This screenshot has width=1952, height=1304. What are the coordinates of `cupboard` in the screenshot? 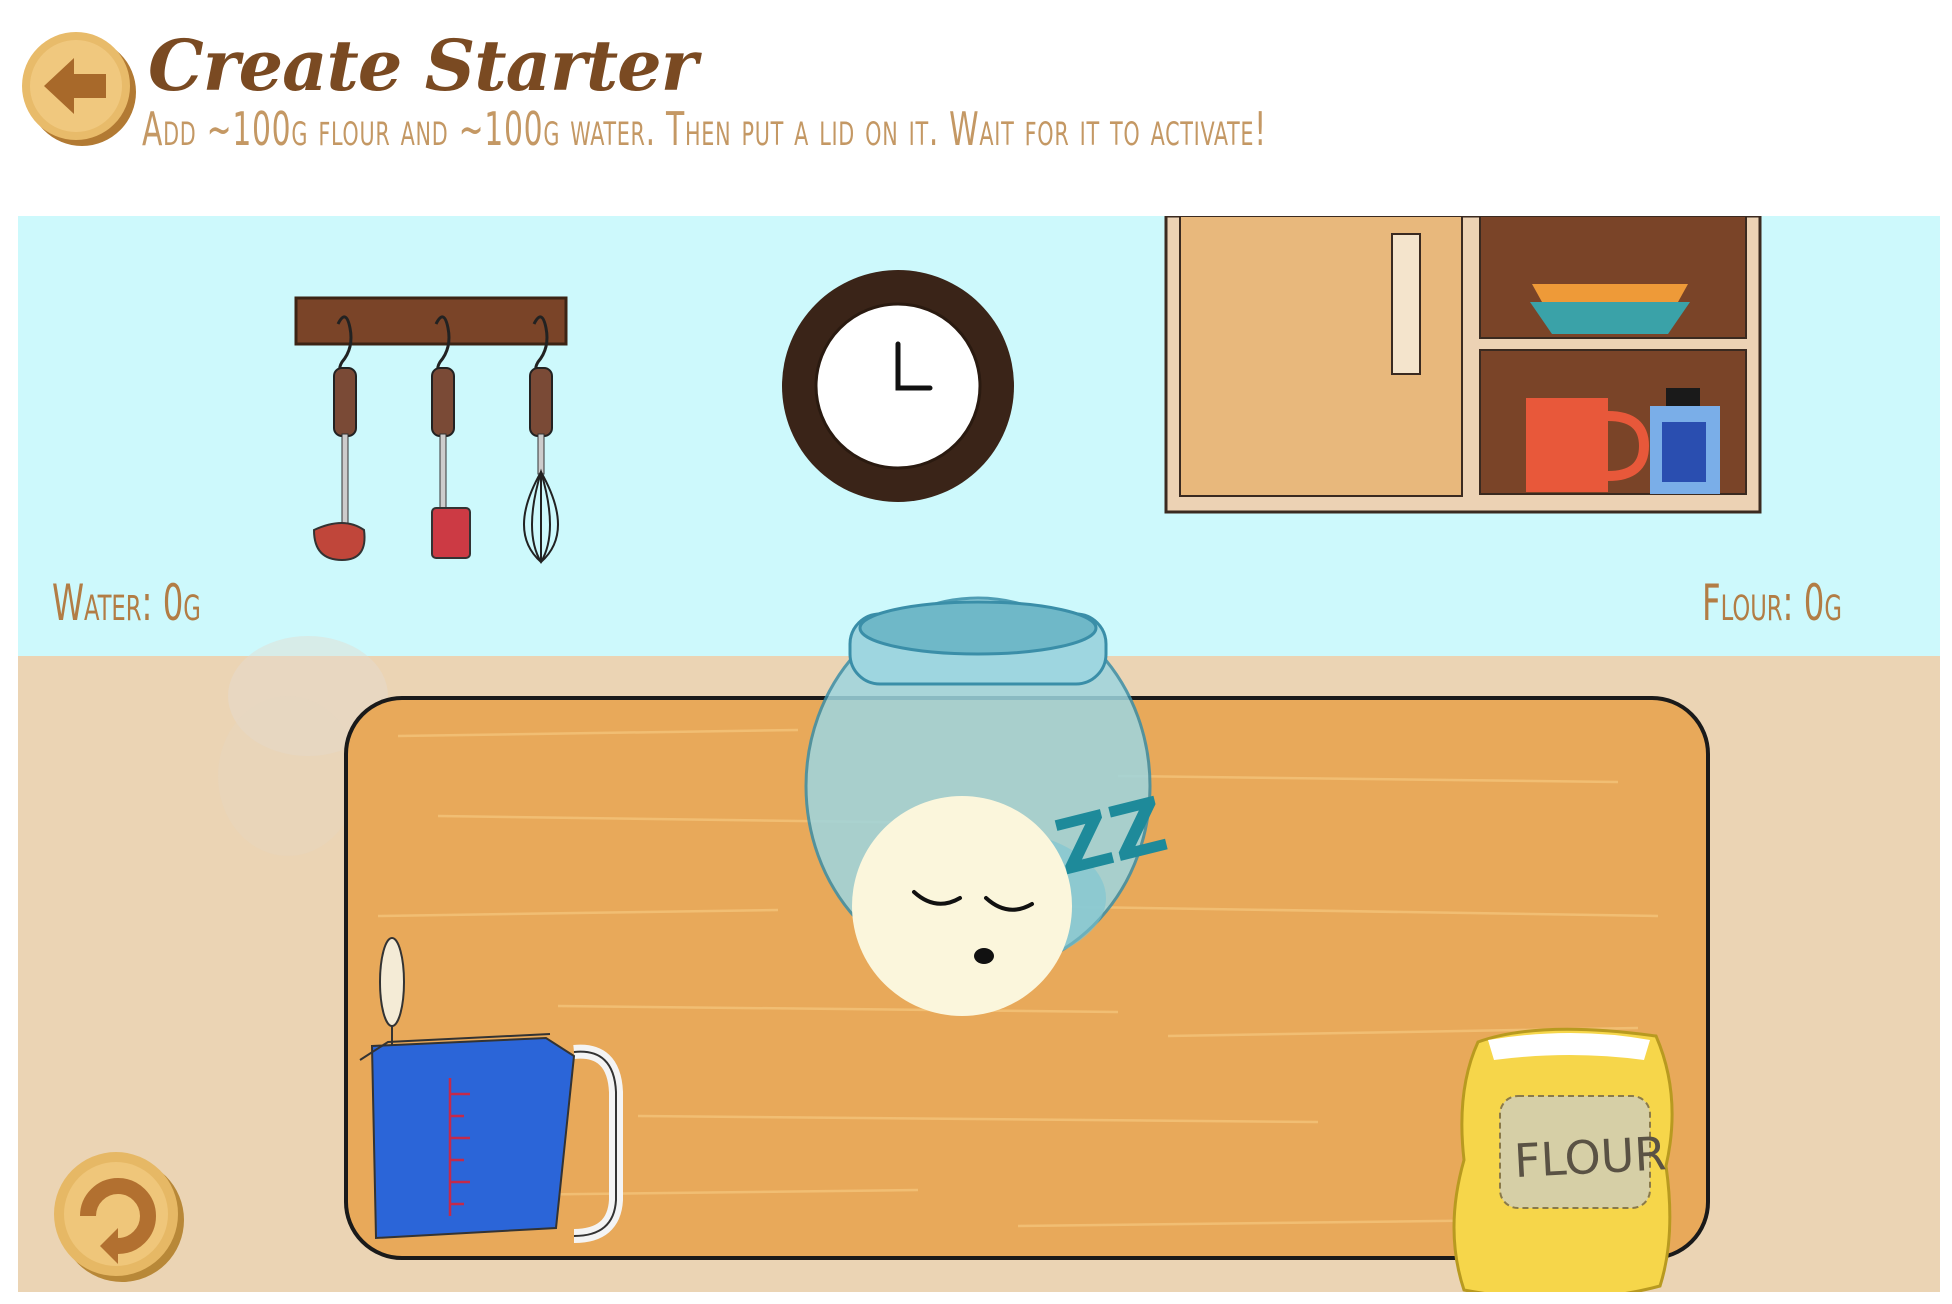 It's located at (1463, 365).